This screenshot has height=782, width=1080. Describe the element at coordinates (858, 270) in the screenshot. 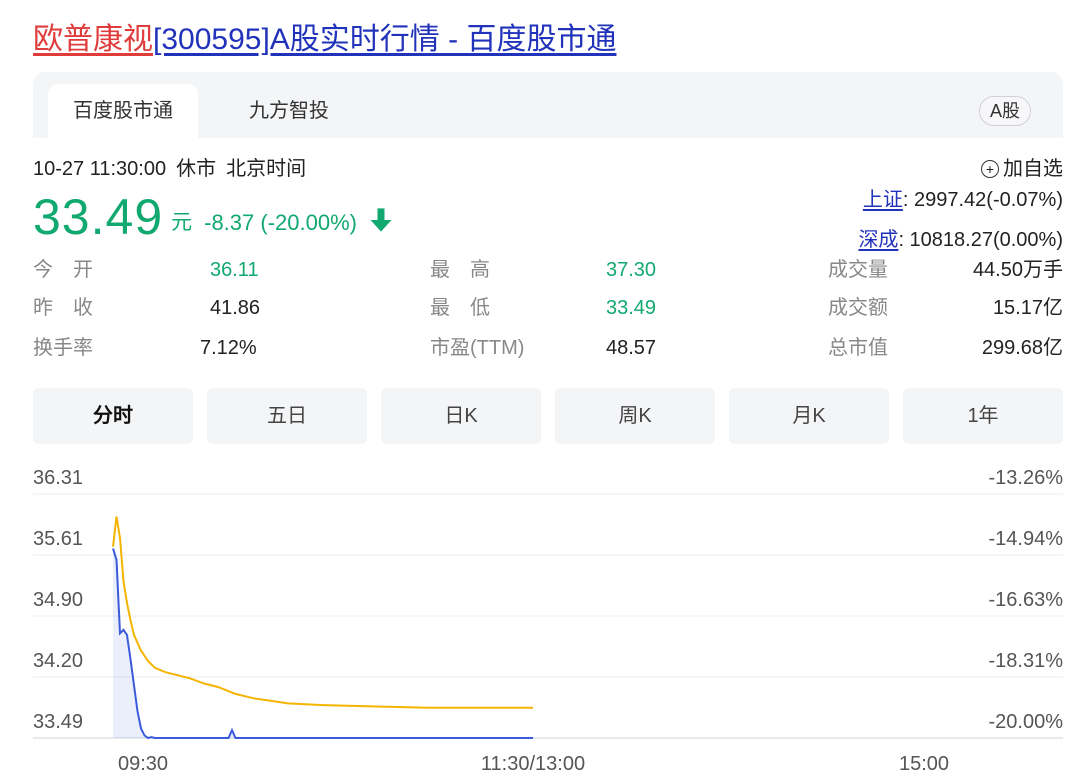

I see `stat-label-volume: 成交量` at that location.